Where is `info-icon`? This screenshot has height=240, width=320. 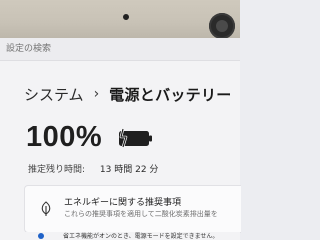
info-icon is located at coordinates (41, 236).